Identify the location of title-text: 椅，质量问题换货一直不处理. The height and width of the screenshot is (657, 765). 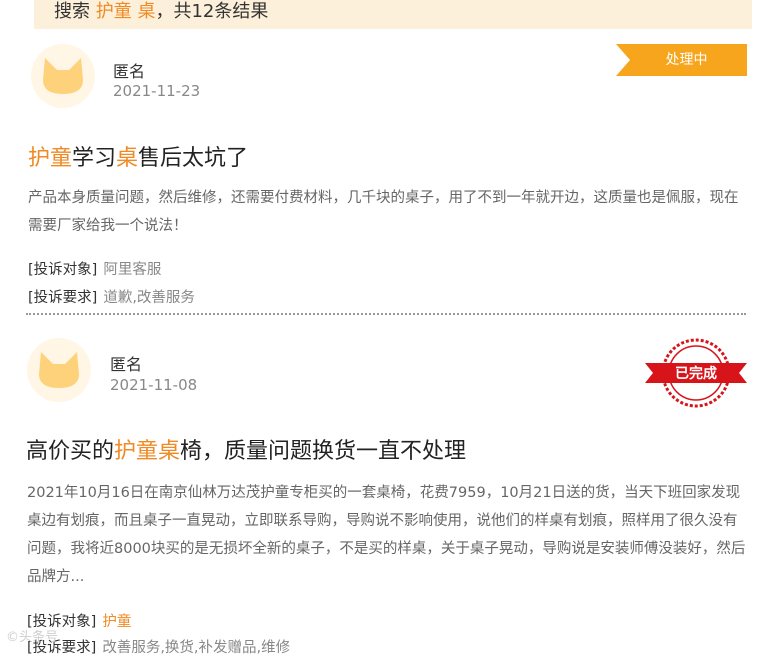
(323, 451).